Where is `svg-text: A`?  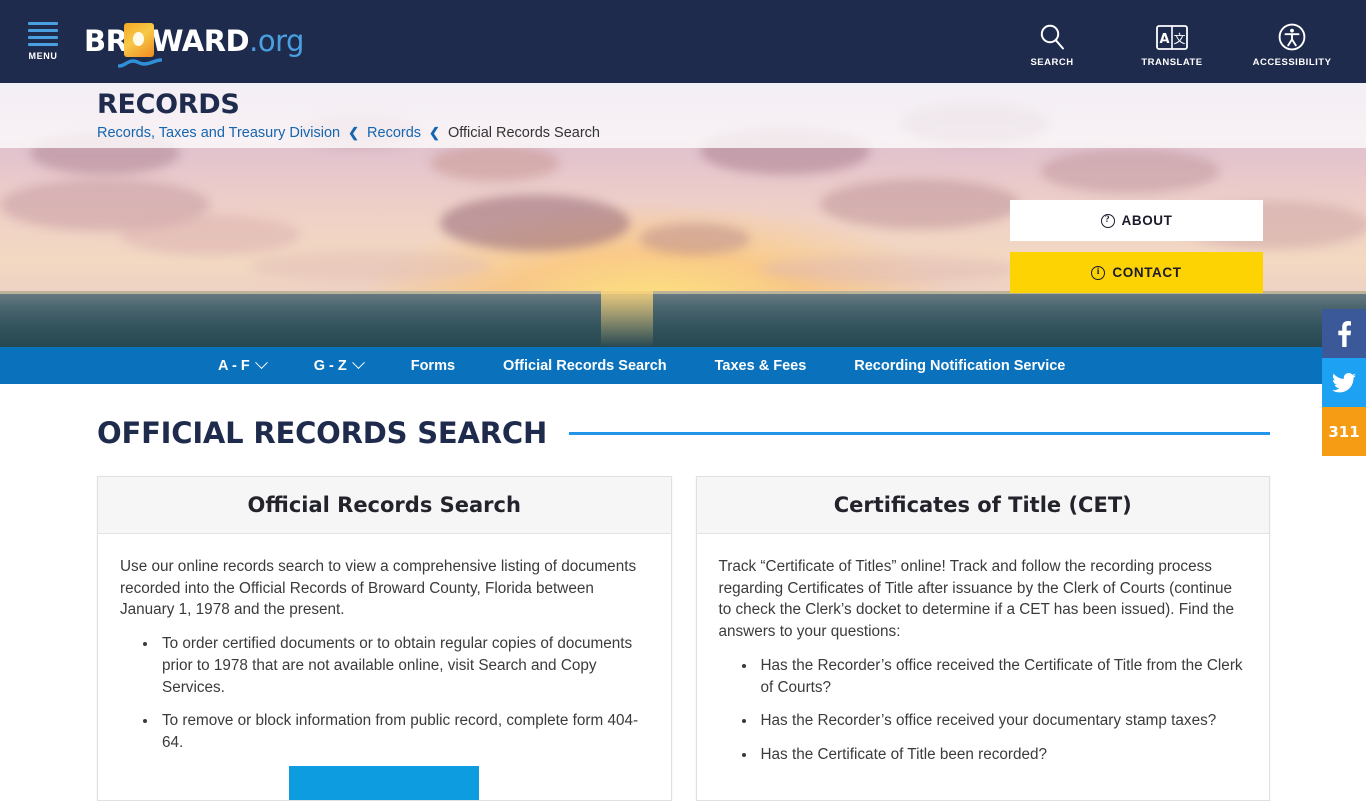 svg-text: A is located at coordinates (1164, 39).